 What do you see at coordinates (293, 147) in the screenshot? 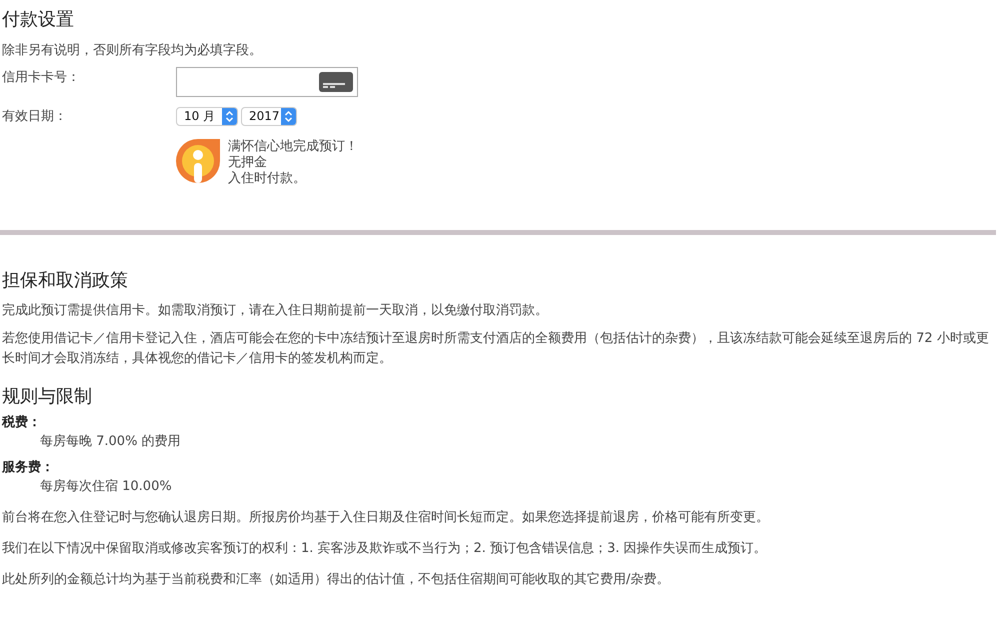
I see `badge-text: 满怀信心地完成预订！` at bounding box center [293, 147].